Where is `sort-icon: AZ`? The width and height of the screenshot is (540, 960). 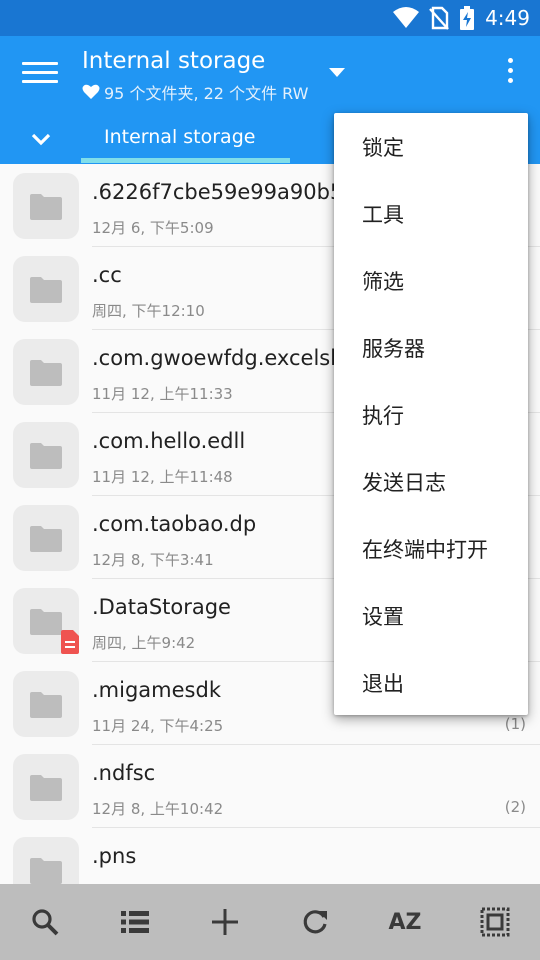 sort-icon: AZ is located at coordinates (405, 922).